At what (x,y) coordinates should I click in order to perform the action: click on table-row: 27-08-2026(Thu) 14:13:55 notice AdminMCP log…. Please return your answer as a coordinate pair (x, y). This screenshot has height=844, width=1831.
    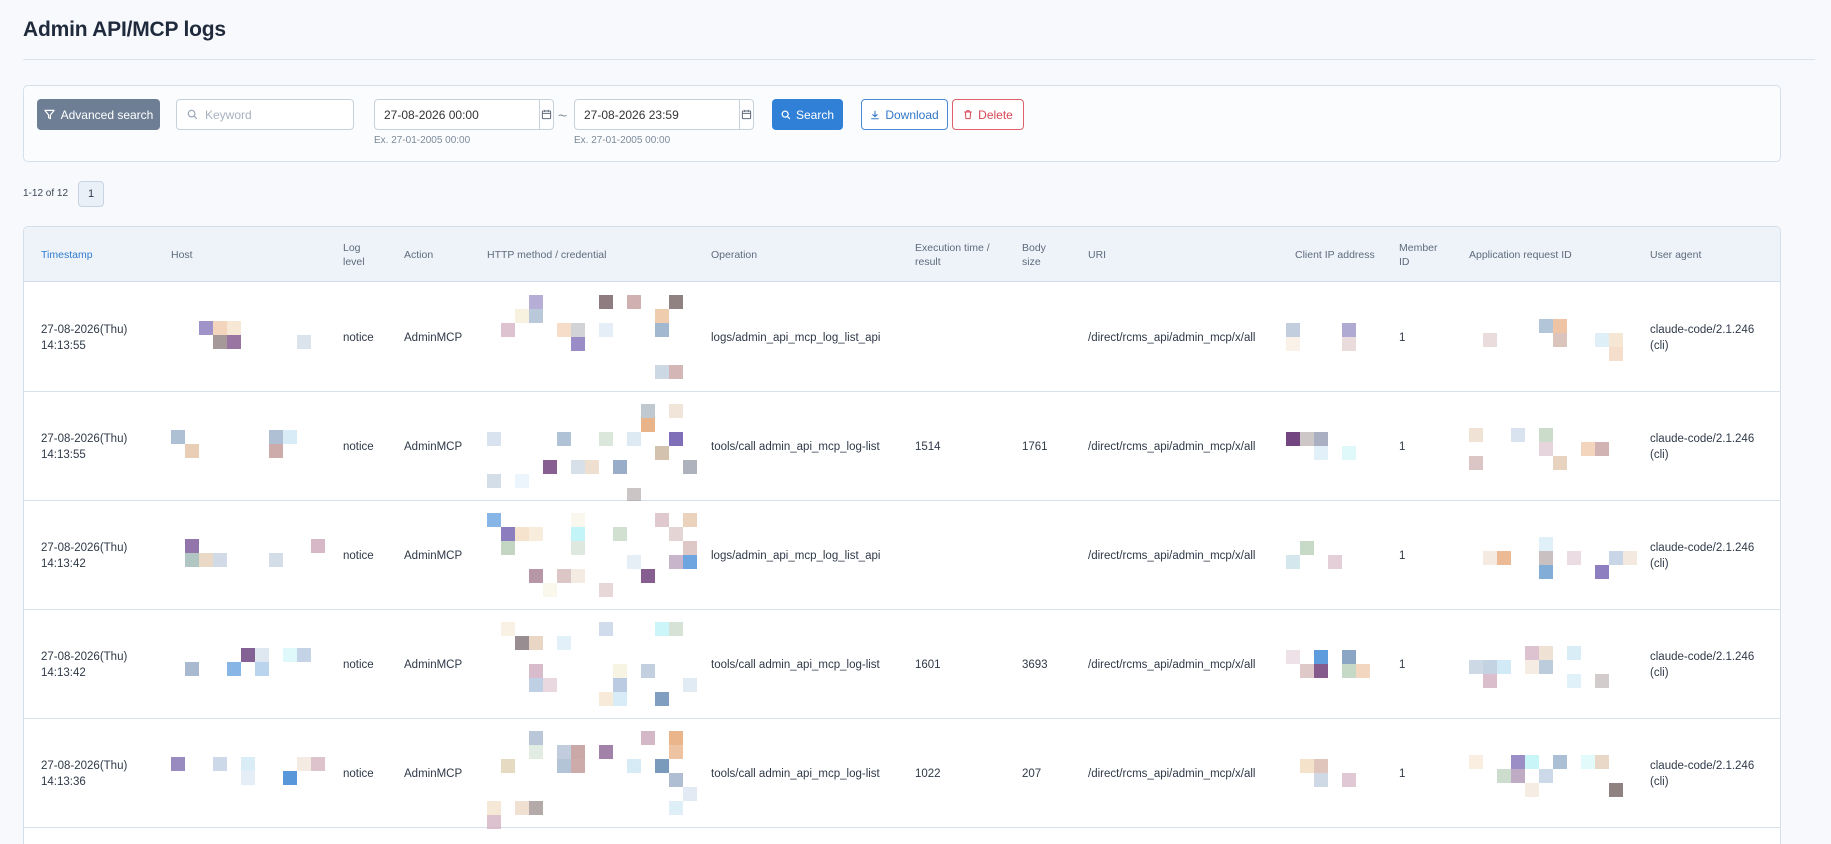
    Looking at the image, I should click on (902, 337).